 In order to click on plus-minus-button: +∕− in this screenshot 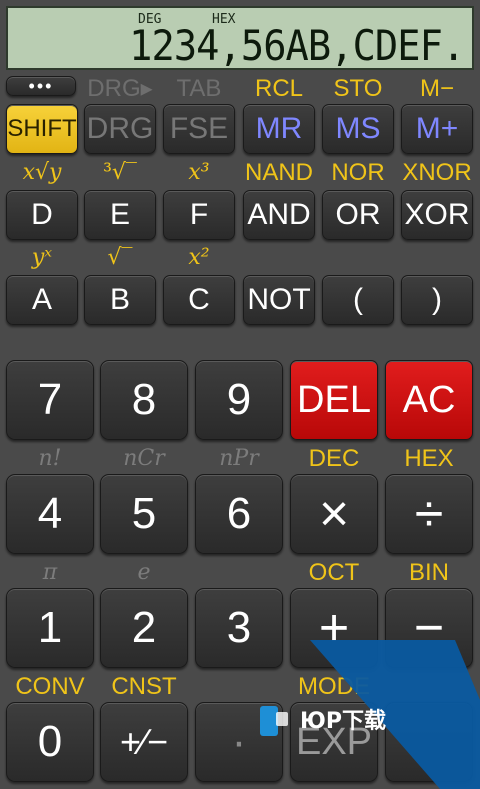, I will do `click(144, 742)`.